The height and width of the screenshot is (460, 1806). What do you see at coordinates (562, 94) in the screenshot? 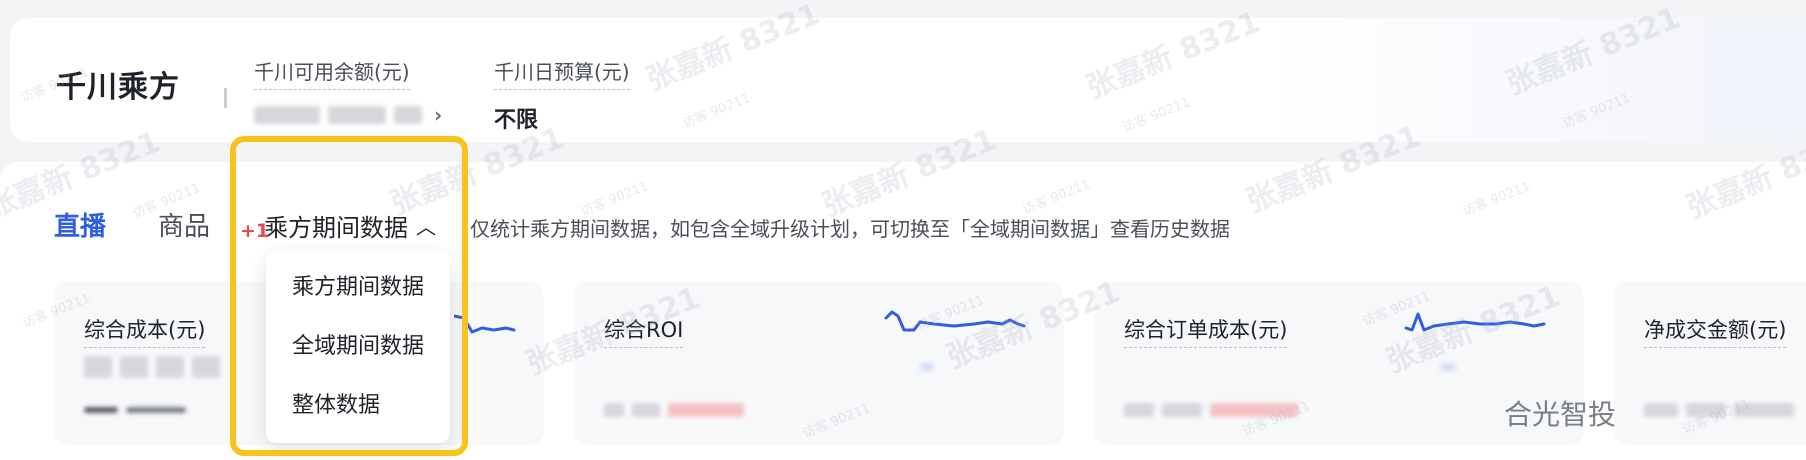
I see `daily-budget: 千川日预算(元) 不限` at bounding box center [562, 94].